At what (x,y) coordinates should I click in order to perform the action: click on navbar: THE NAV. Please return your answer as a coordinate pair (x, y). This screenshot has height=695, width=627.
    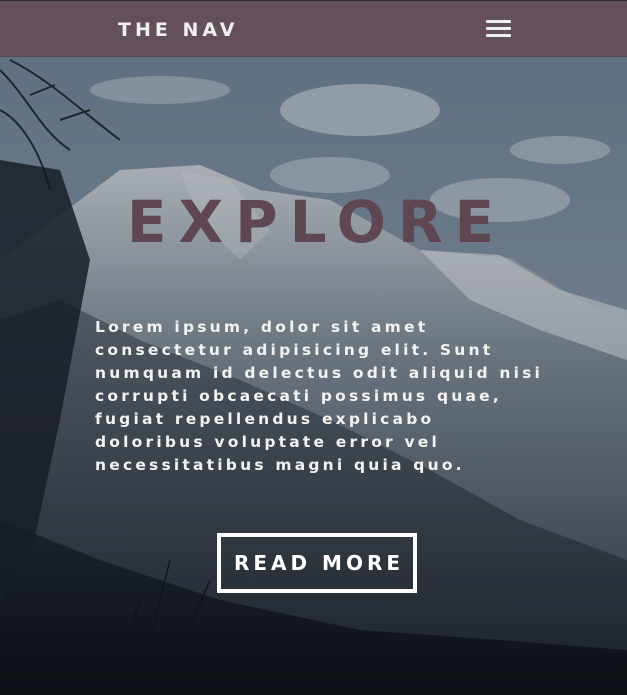
    Looking at the image, I should click on (313, 28).